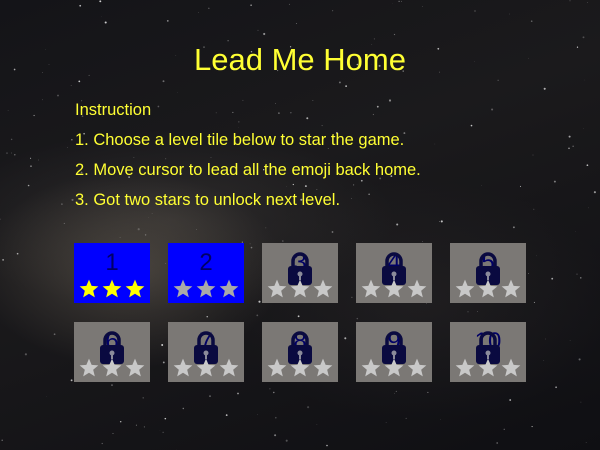 The width and height of the screenshot is (600, 450). Describe the element at coordinates (300, 352) in the screenshot. I see `level-tile-8: 8` at that location.